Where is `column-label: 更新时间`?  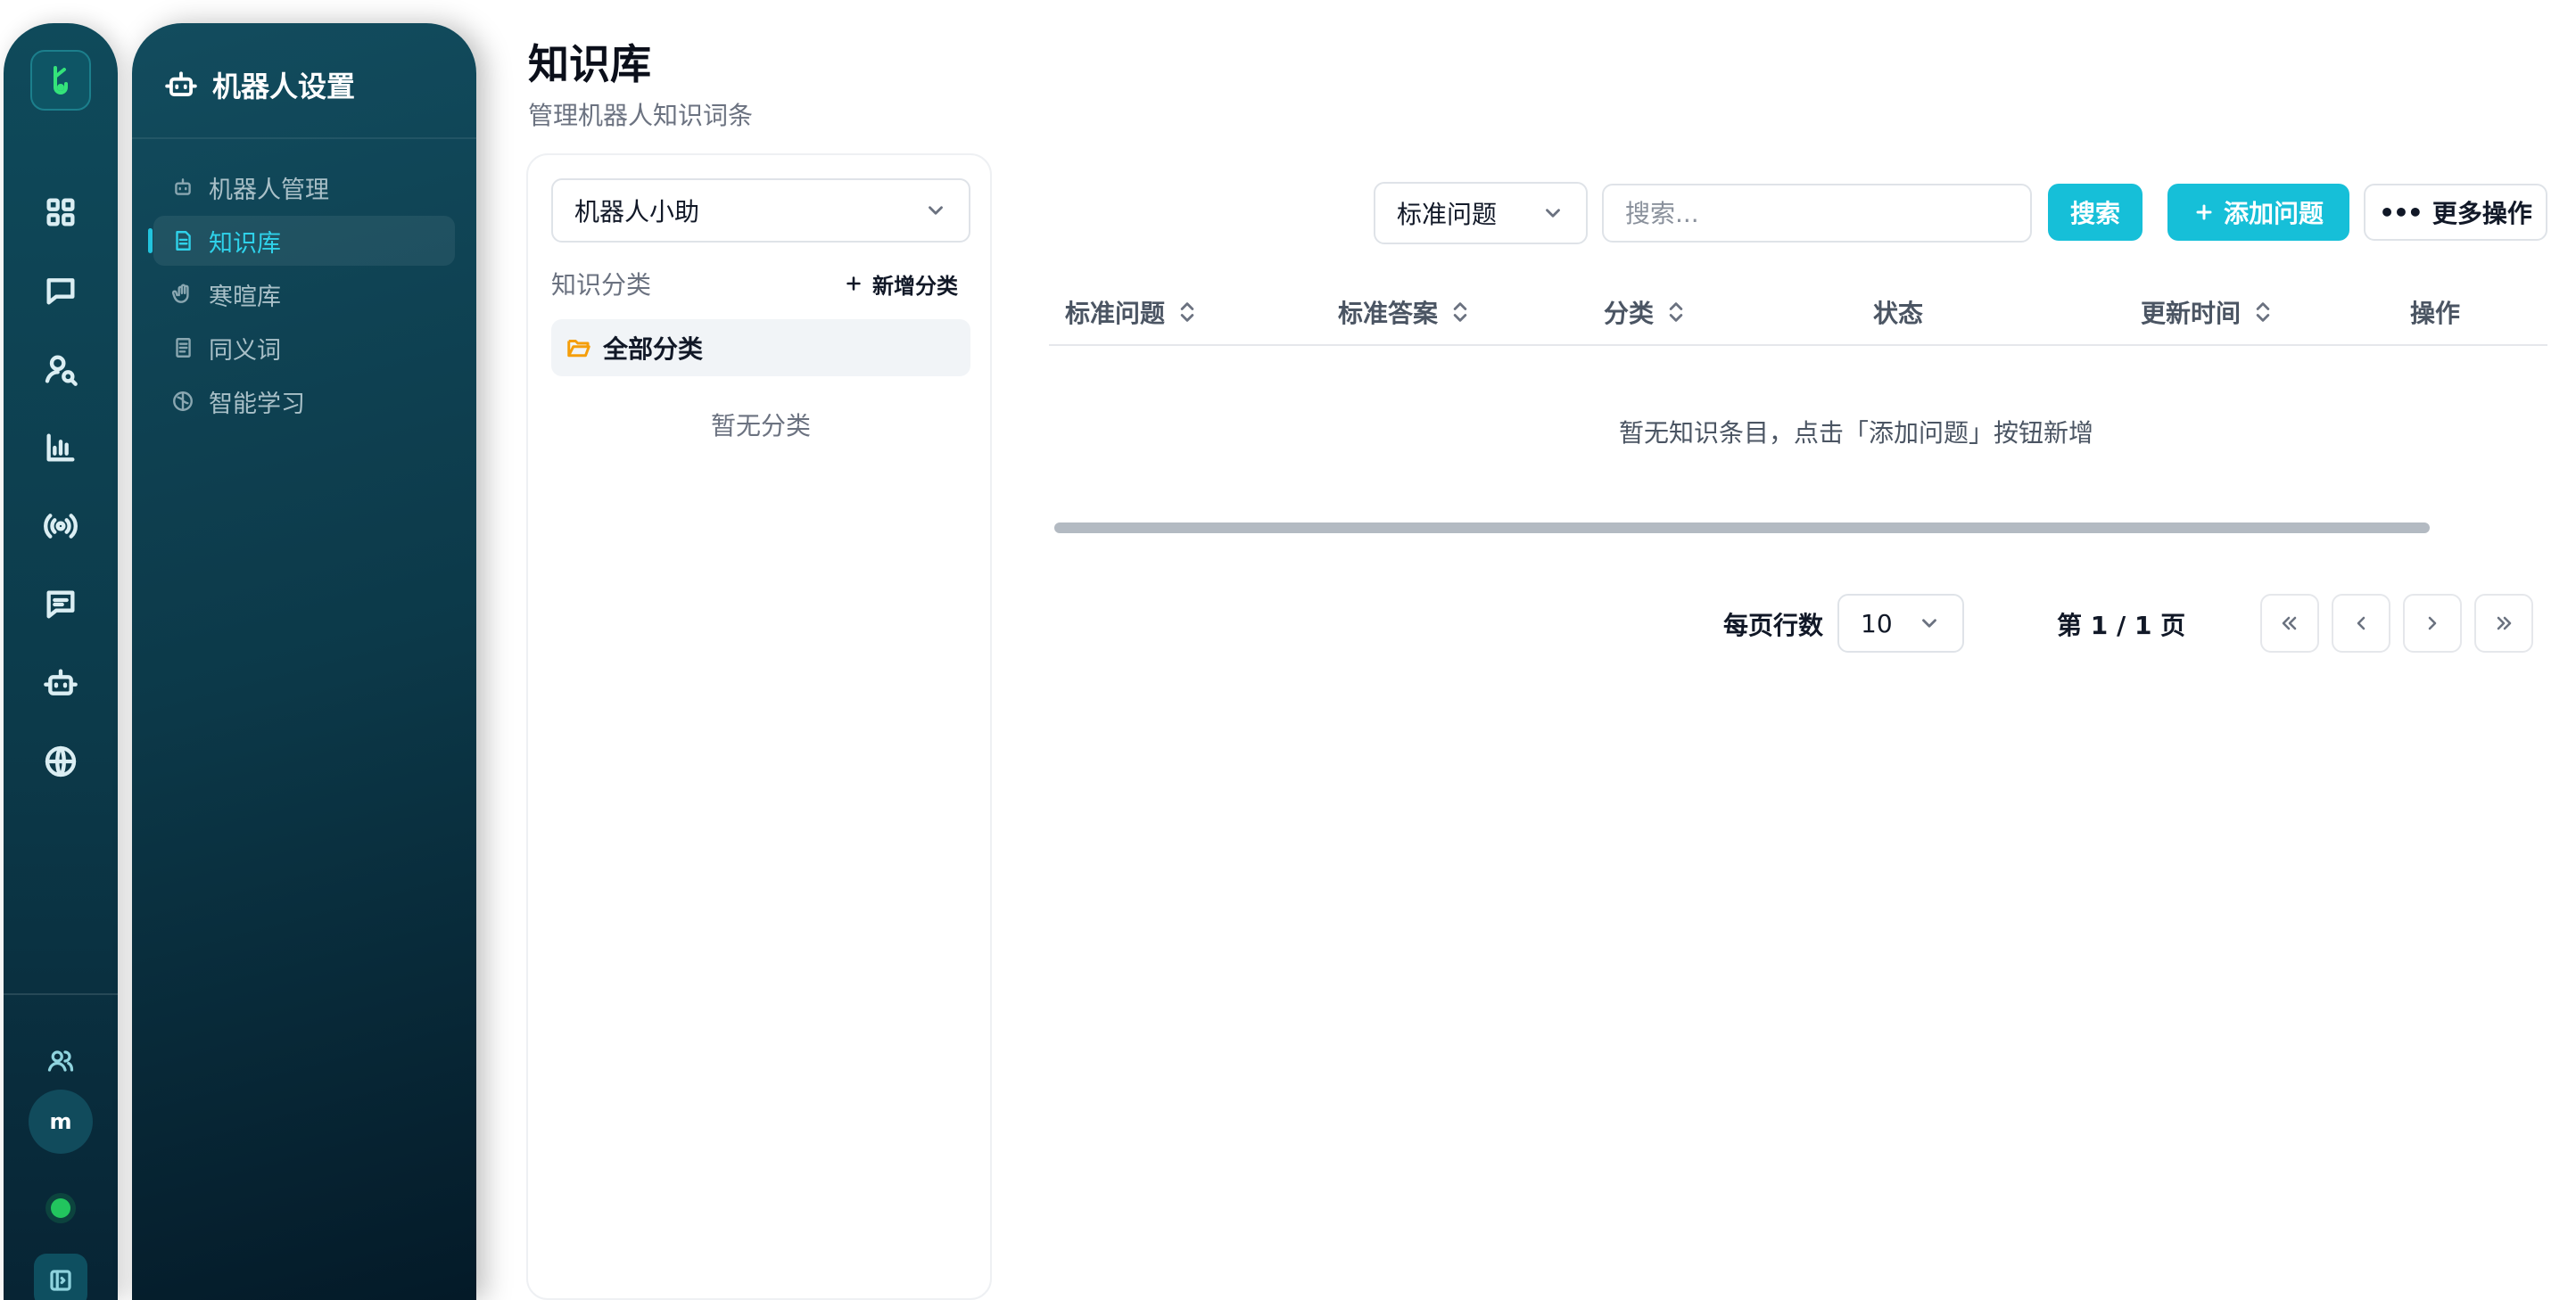
column-label: 更新时间 is located at coordinates (2191, 313).